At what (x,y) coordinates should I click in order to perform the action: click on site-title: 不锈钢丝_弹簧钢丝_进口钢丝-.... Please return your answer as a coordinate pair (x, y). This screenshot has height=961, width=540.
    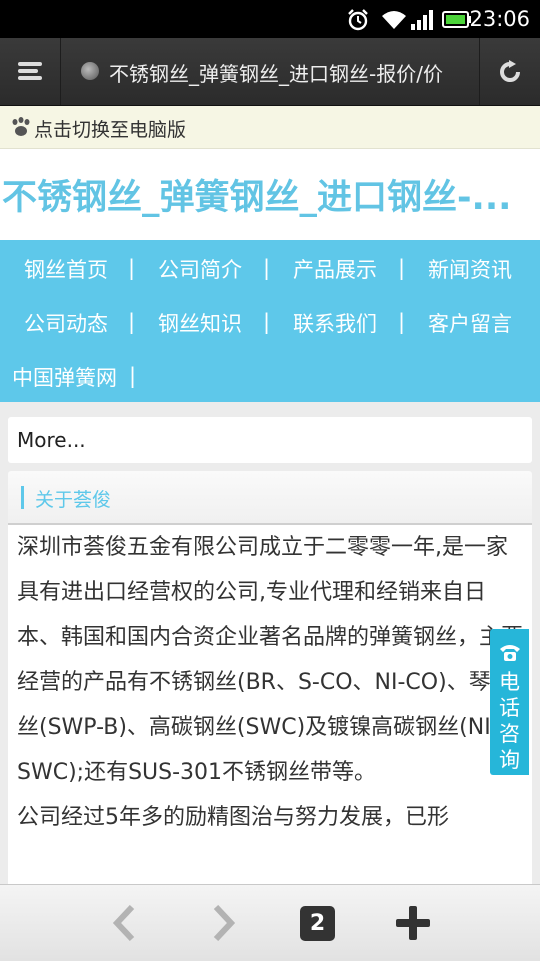
    Looking at the image, I should click on (267, 194).